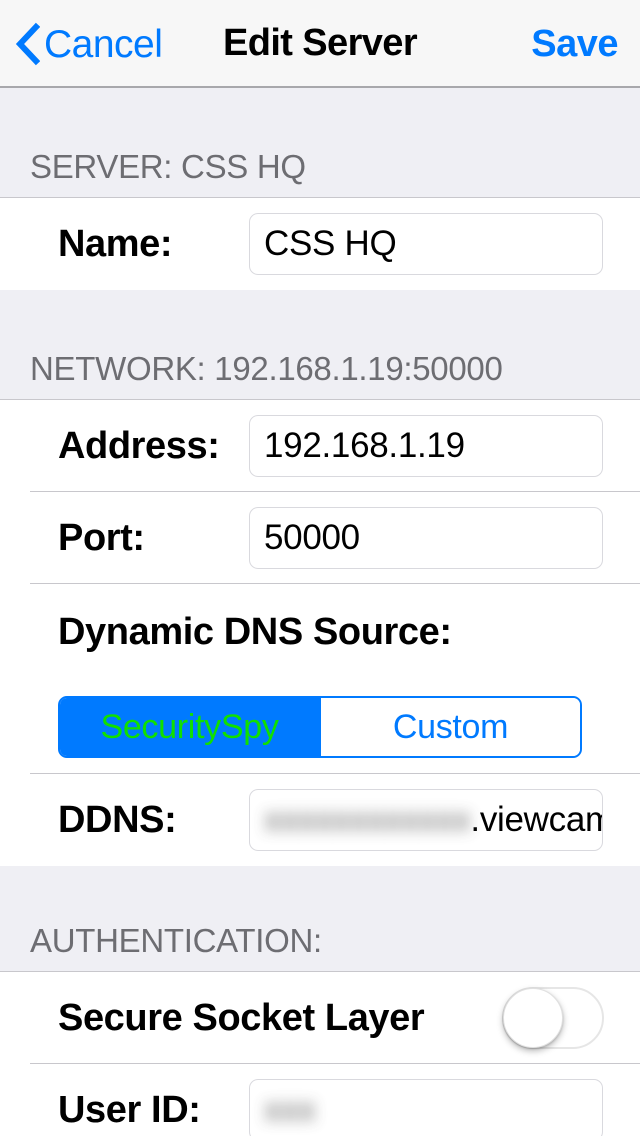  Describe the element at coordinates (139, 445) in the screenshot. I see `address-label: Address:` at that location.